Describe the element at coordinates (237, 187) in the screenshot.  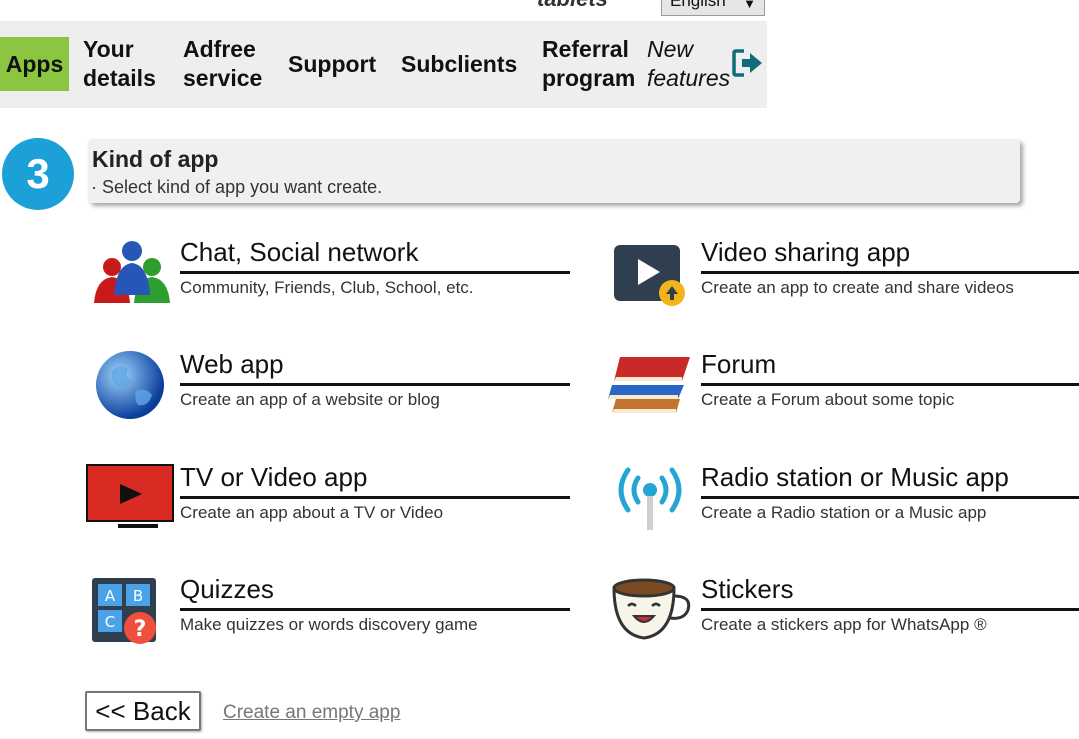
I see `step-subtitle: · Select kind of app you want create.` at that location.